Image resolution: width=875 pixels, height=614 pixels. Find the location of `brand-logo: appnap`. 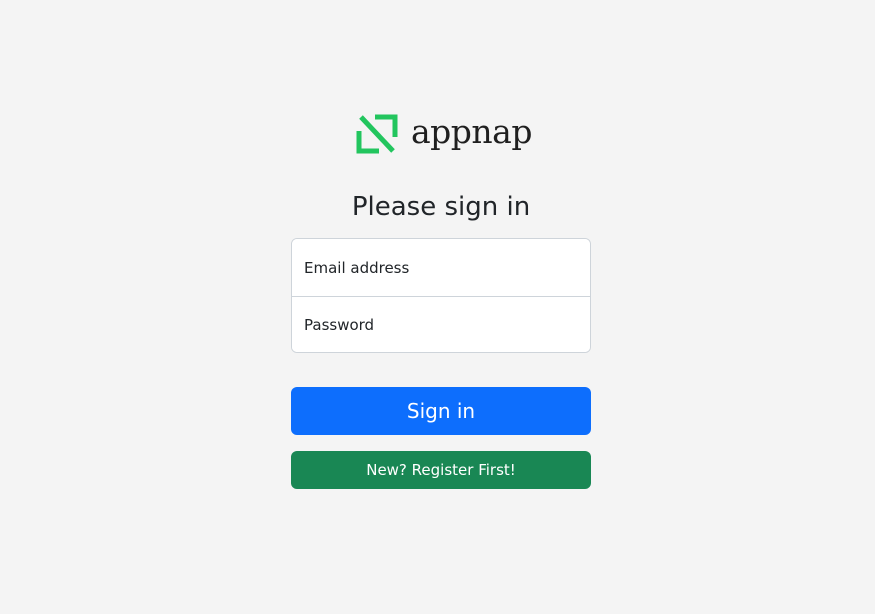

brand-logo: appnap is located at coordinates (443, 134).